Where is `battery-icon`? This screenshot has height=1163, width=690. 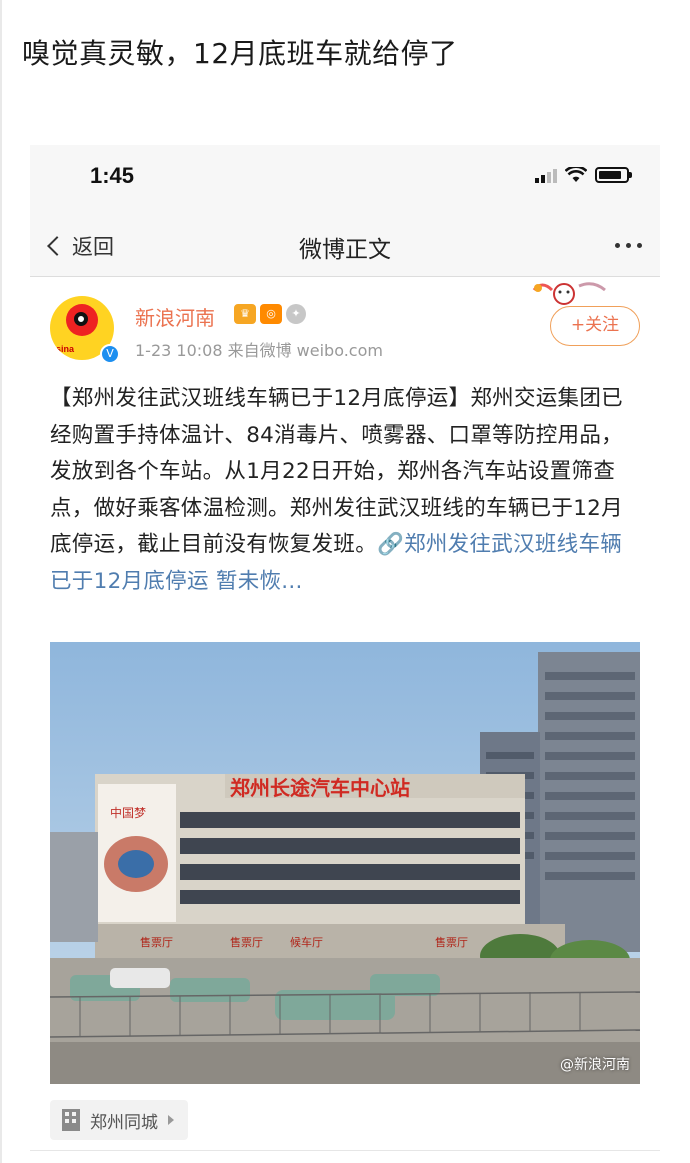 battery-icon is located at coordinates (612, 175).